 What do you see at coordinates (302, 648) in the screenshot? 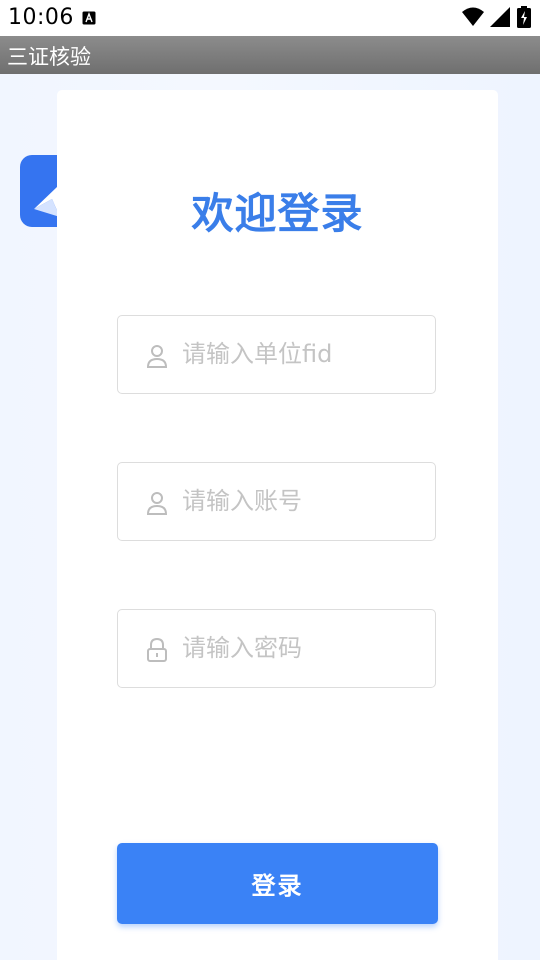
I see `password-input` at bounding box center [302, 648].